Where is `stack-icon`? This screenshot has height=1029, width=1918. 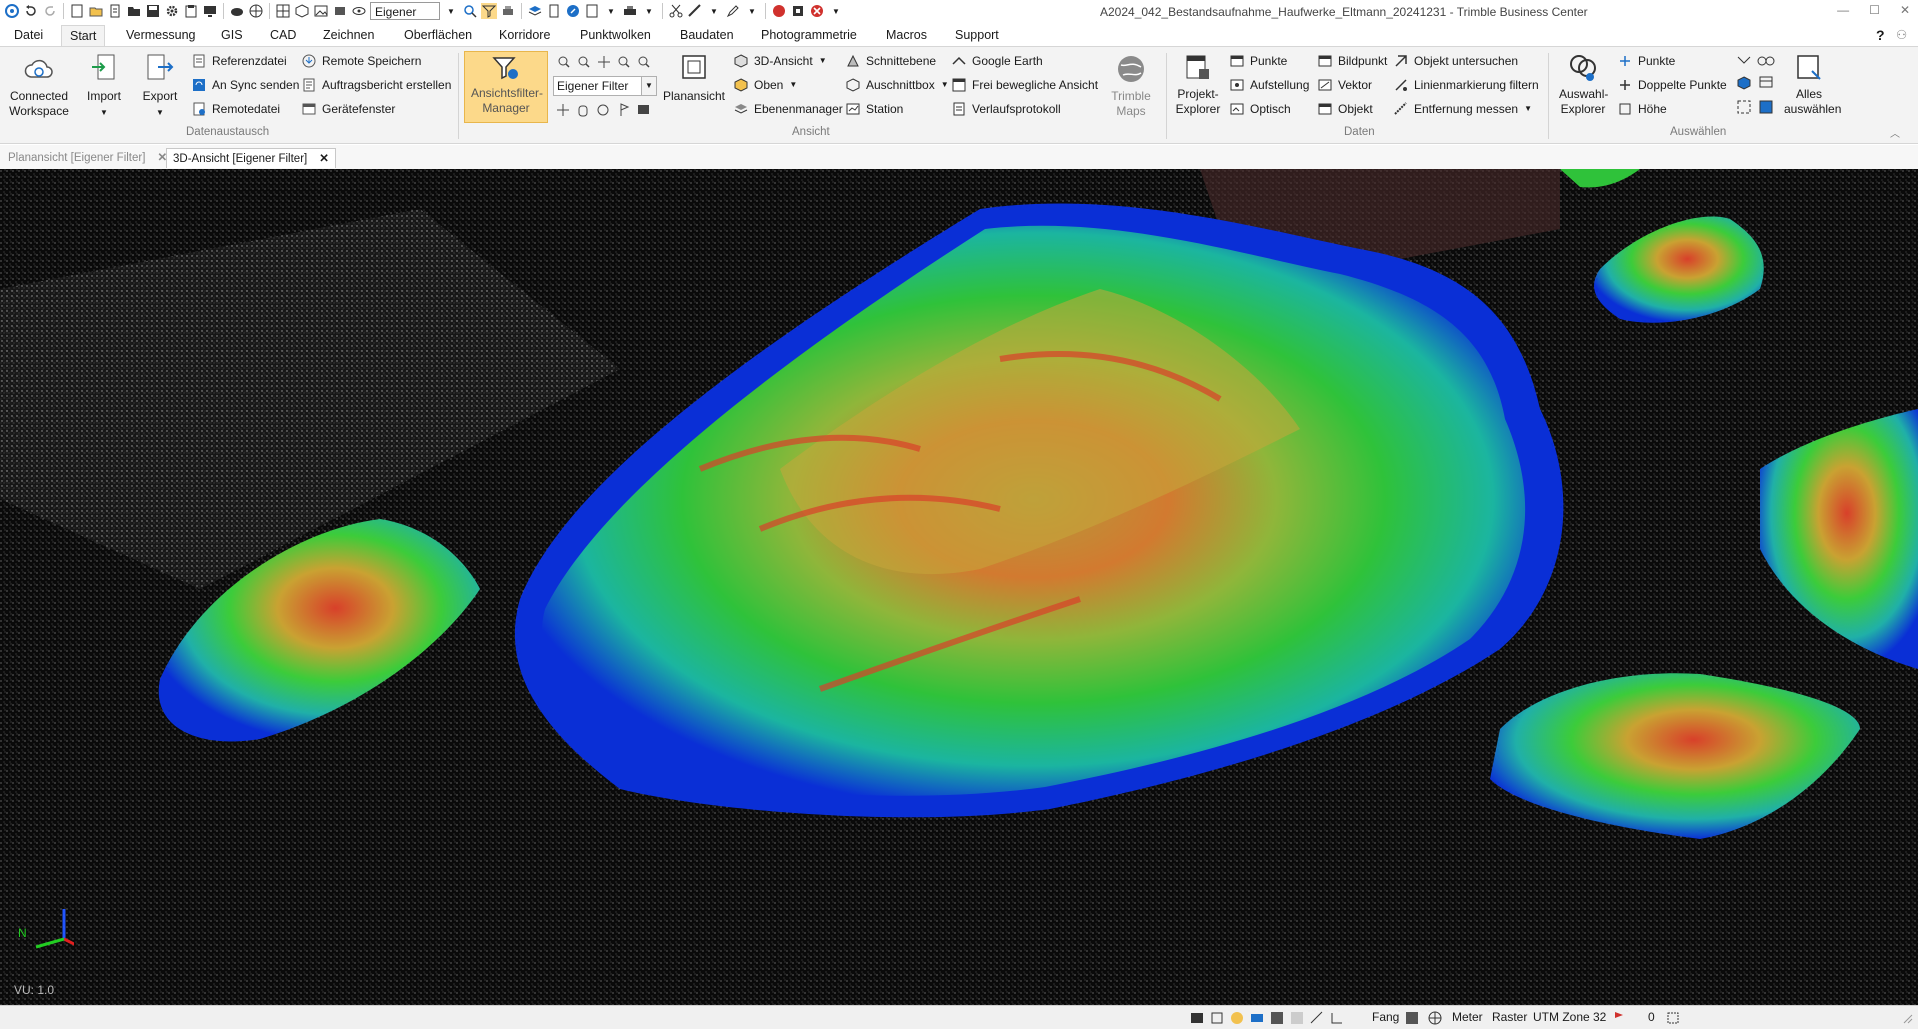
stack-icon is located at coordinates (535, 11).